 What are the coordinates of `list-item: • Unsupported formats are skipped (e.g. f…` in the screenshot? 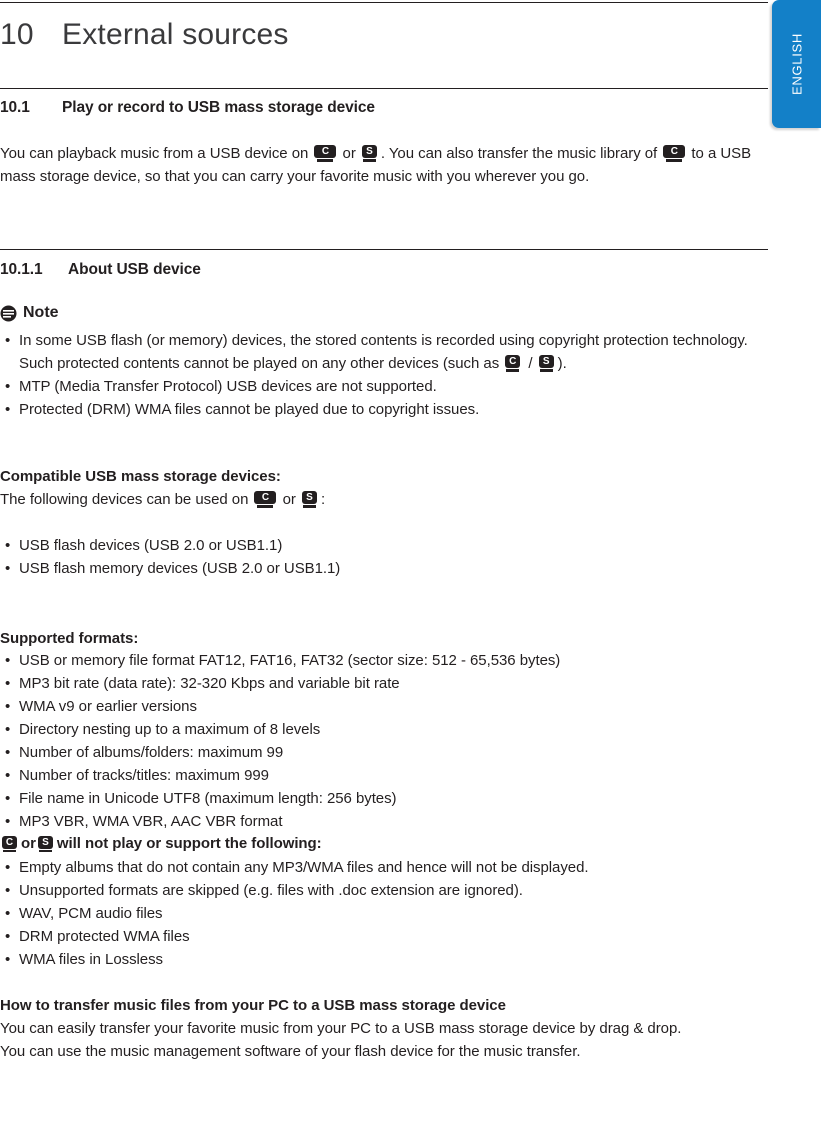 It's located at (384, 890).